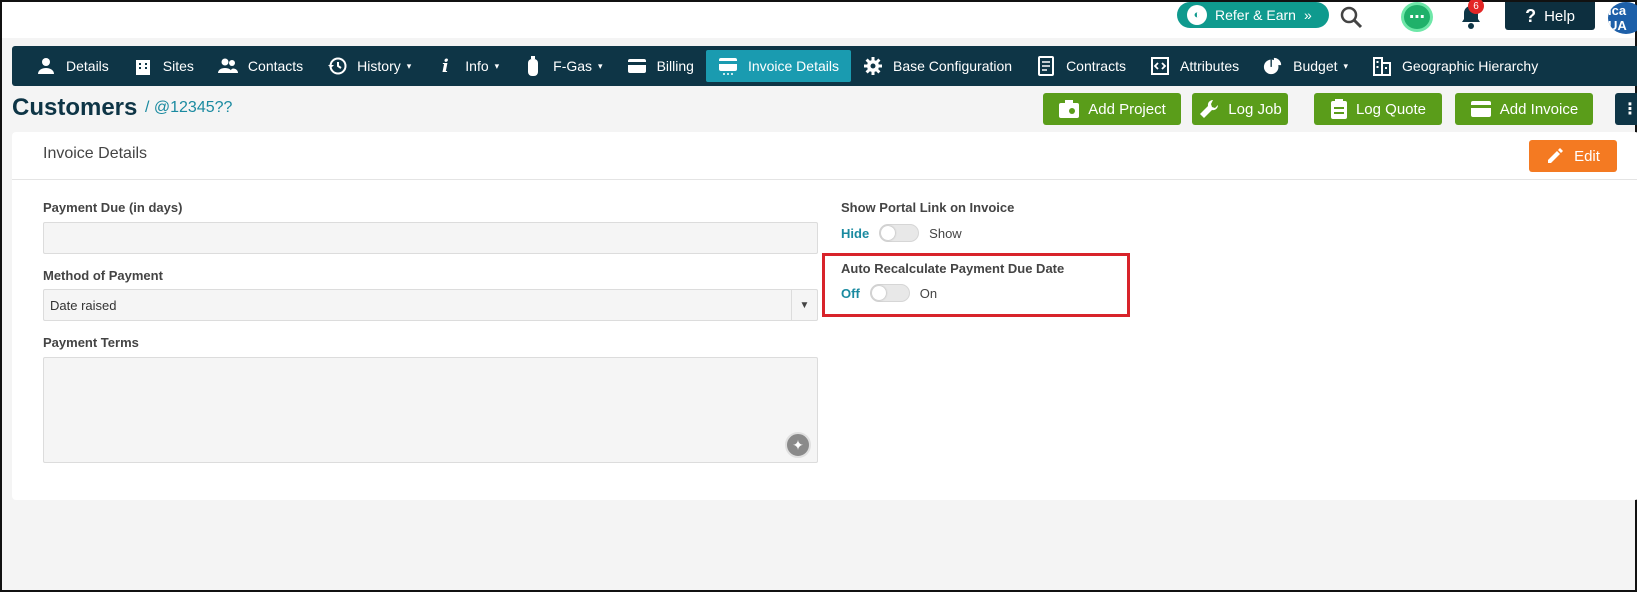  What do you see at coordinates (1531, 15) in the screenshot?
I see `question-icon: ?` at bounding box center [1531, 15].